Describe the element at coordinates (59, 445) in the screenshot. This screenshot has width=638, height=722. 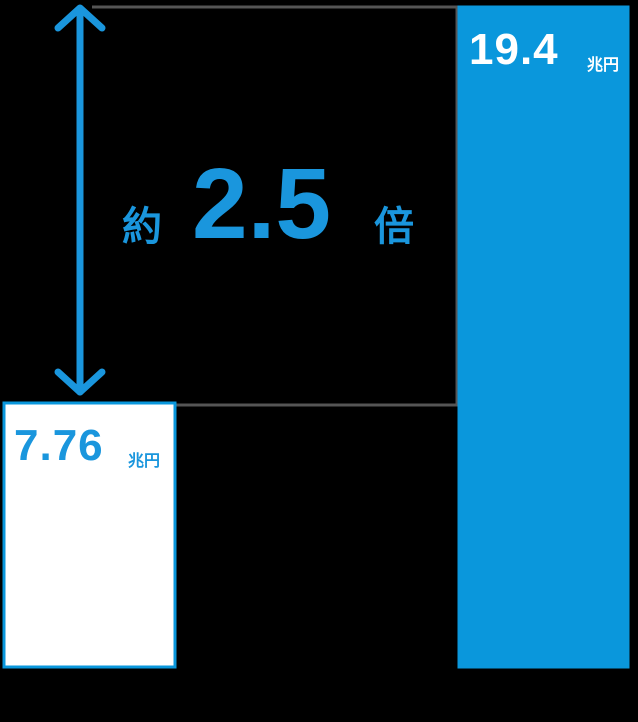
I see `bar-first-value-label: 7.76` at that location.